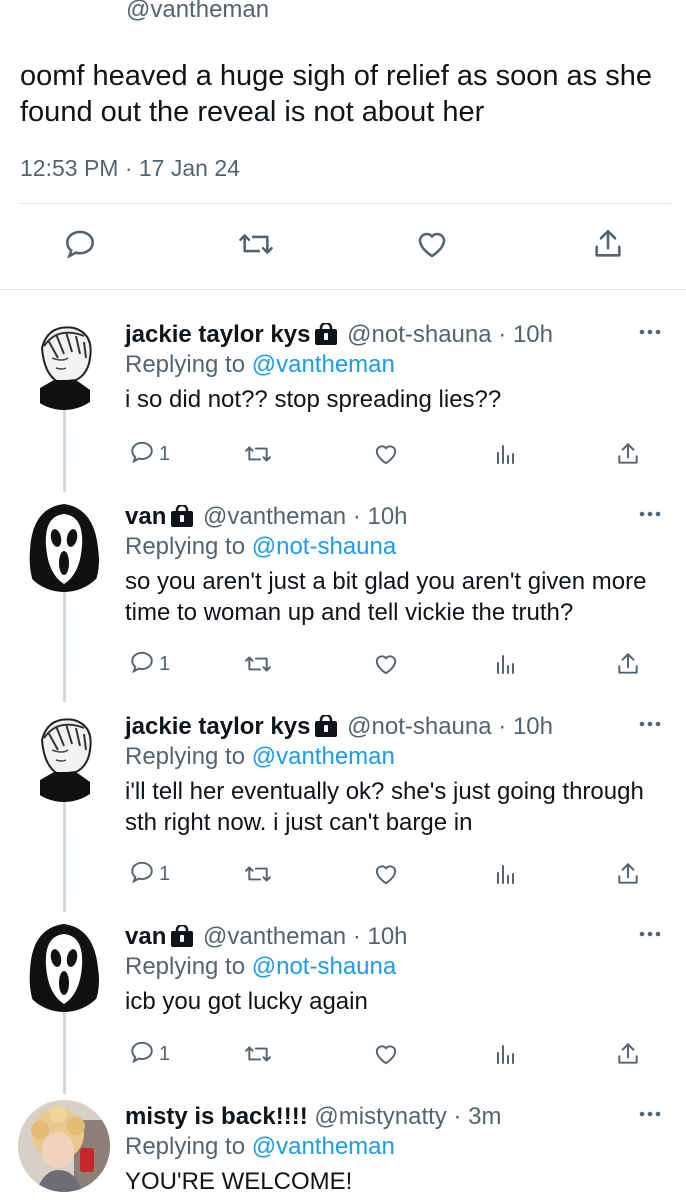  I want to click on photo-avatar, so click(64, 1146).